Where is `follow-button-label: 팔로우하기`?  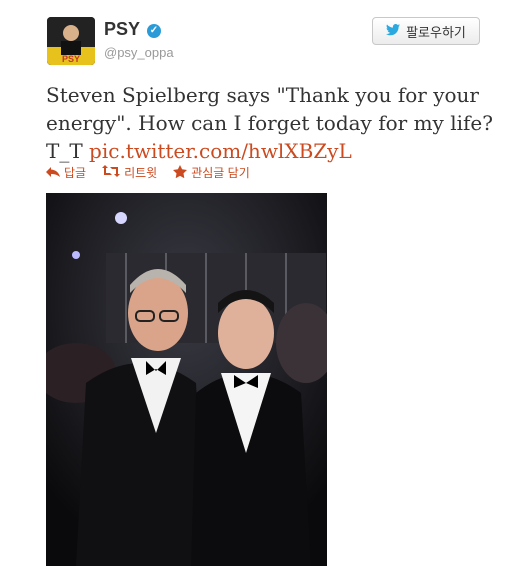 follow-button-label: 팔로우하기 is located at coordinates (436, 32).